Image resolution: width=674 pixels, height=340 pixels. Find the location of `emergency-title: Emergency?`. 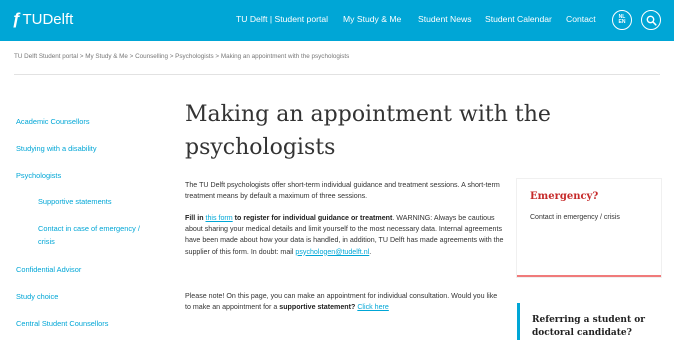

emergency-title: Emergency? is located at coordinates (564, 196).